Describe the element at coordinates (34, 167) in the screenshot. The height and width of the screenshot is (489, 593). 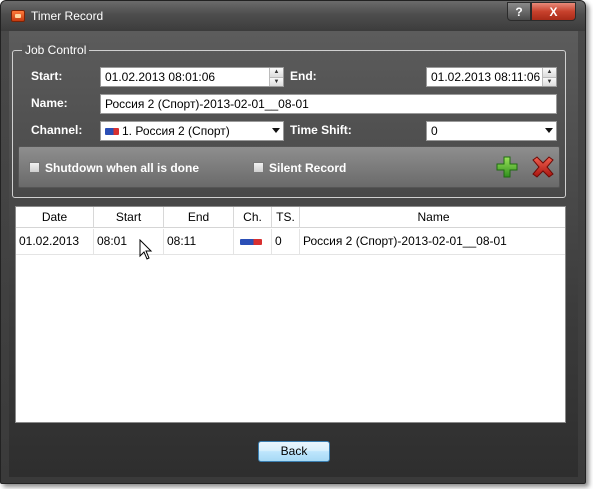
I see `shutdown-checkbox` at that location.